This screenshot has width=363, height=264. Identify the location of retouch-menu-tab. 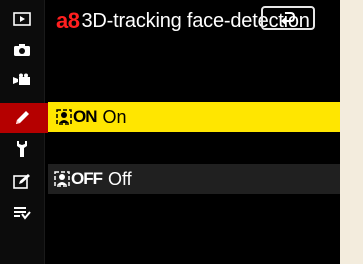
(22, 181).